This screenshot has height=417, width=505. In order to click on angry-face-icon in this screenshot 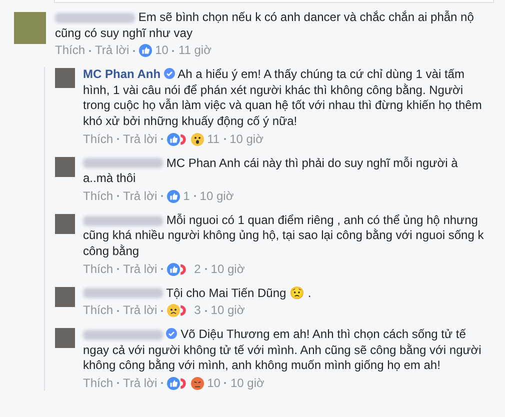, I will do `click(197, 383)`.